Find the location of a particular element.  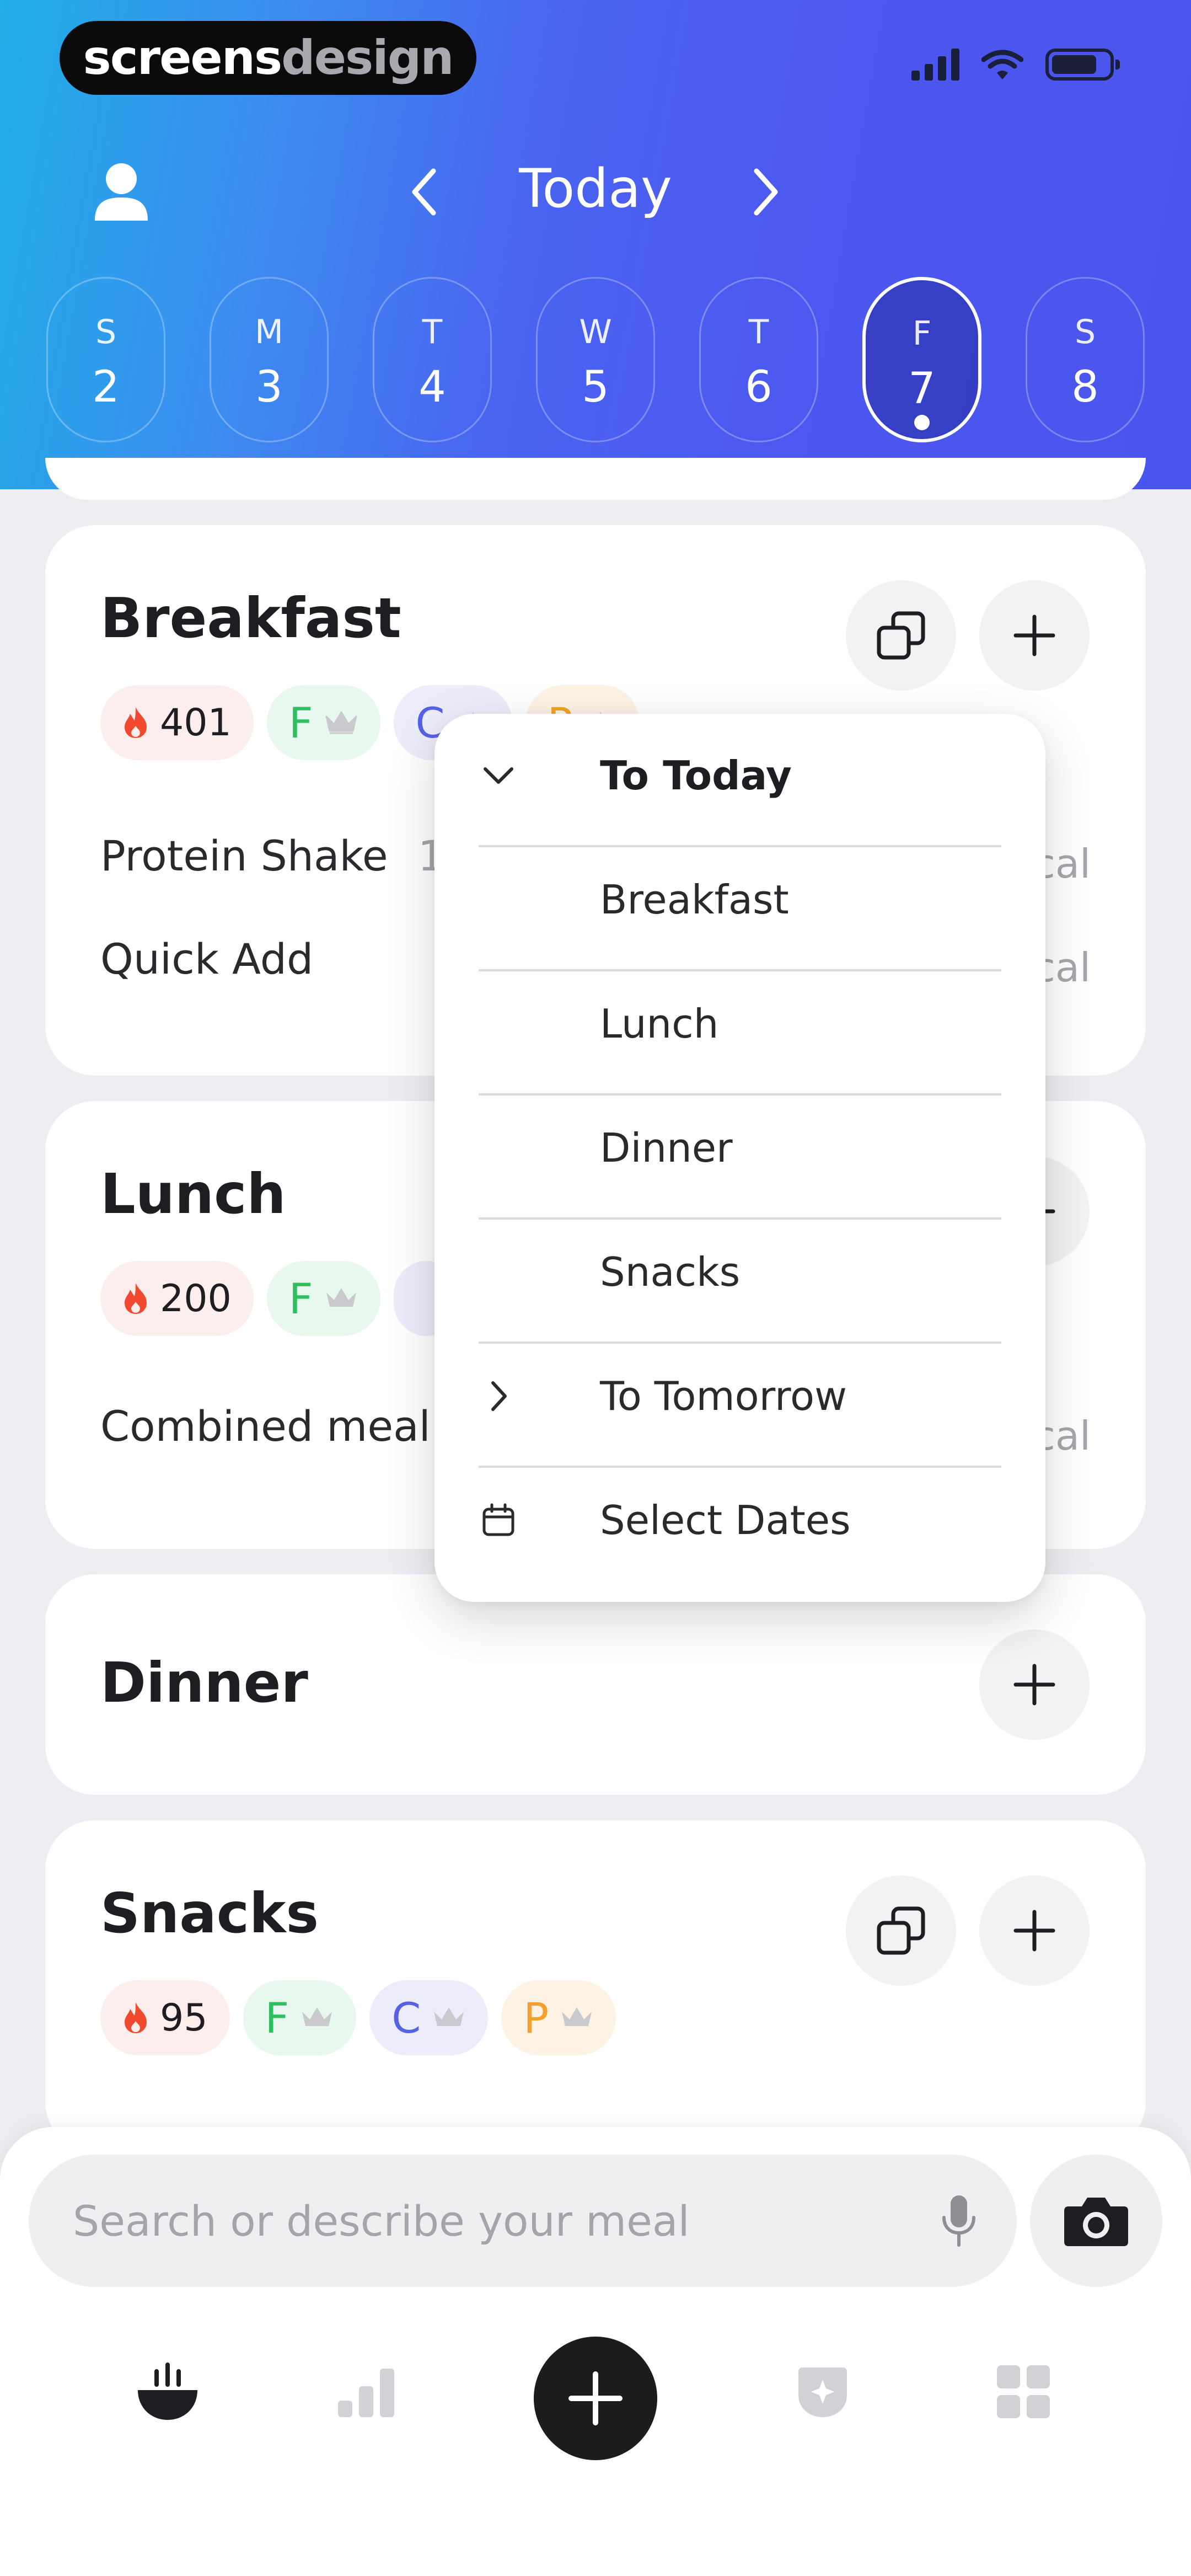

menu-label: Breakfast is located at coordinates (695, 900).